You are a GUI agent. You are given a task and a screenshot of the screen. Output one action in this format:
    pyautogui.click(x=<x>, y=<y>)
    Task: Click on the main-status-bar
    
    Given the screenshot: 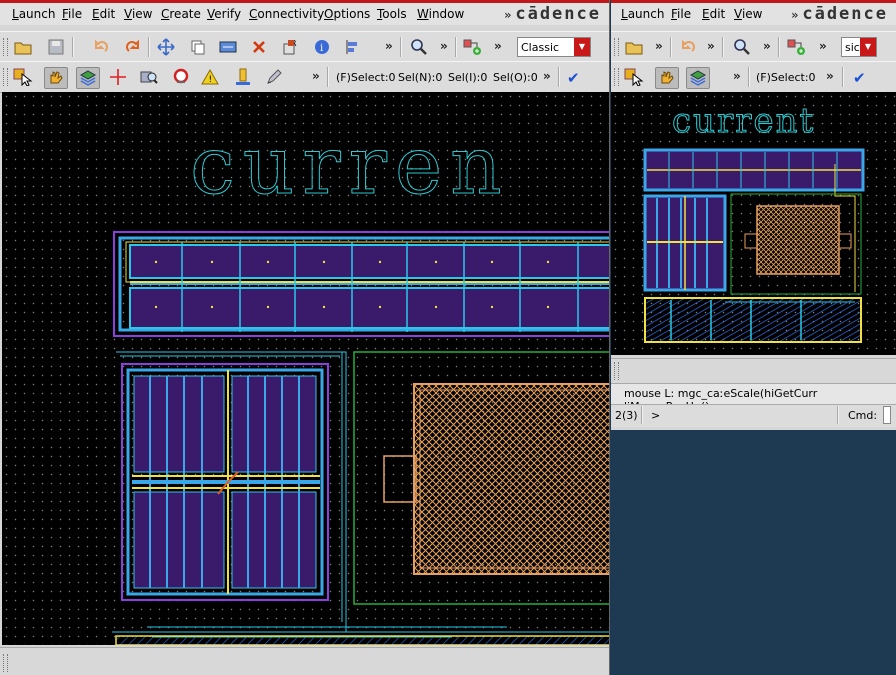 What is the action you would take?
    pyautogui.click(x=304, y=661)
    